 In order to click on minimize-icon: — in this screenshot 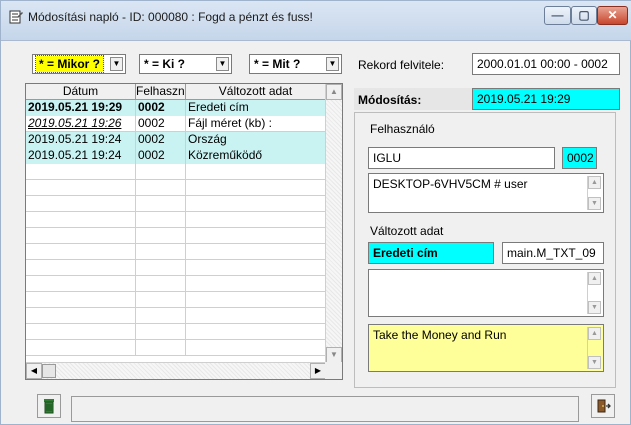, I will do `click(557, 15)`.